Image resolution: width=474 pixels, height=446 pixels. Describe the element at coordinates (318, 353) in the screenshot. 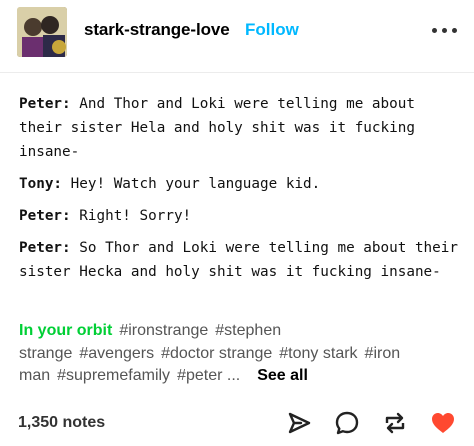

I see `tag-link: #tony stark` at that location.